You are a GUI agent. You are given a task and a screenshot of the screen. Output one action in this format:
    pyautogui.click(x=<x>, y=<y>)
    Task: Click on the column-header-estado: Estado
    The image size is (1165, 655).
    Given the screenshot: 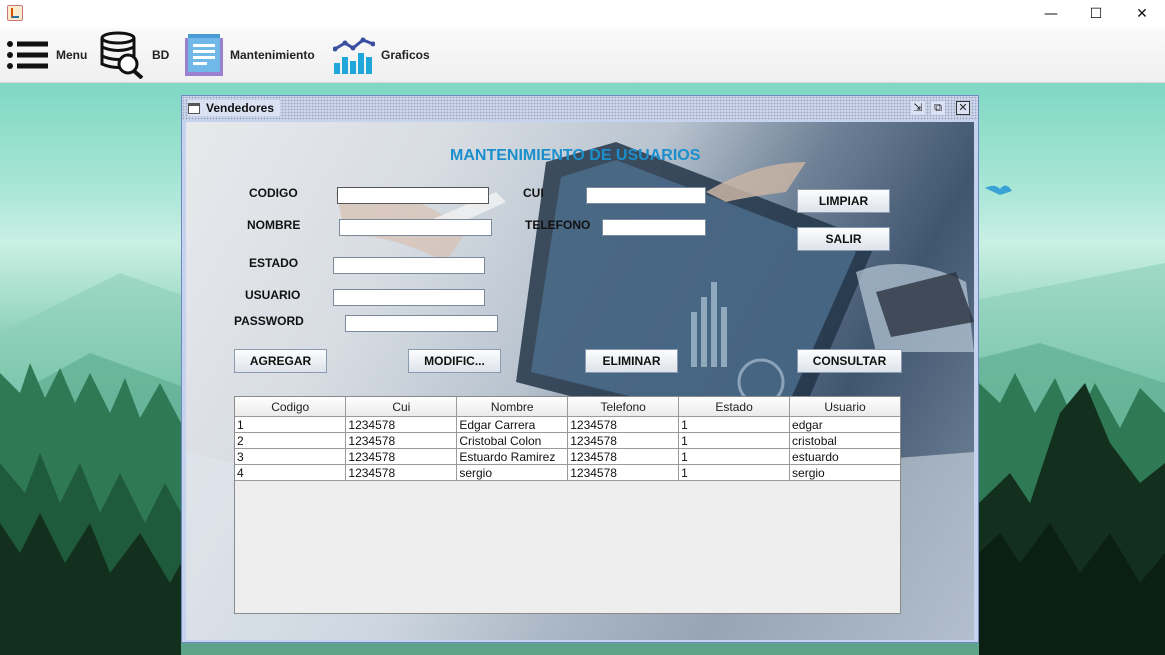 What is the action you would take?
    pyautogui.click(x=734, y=407)
    